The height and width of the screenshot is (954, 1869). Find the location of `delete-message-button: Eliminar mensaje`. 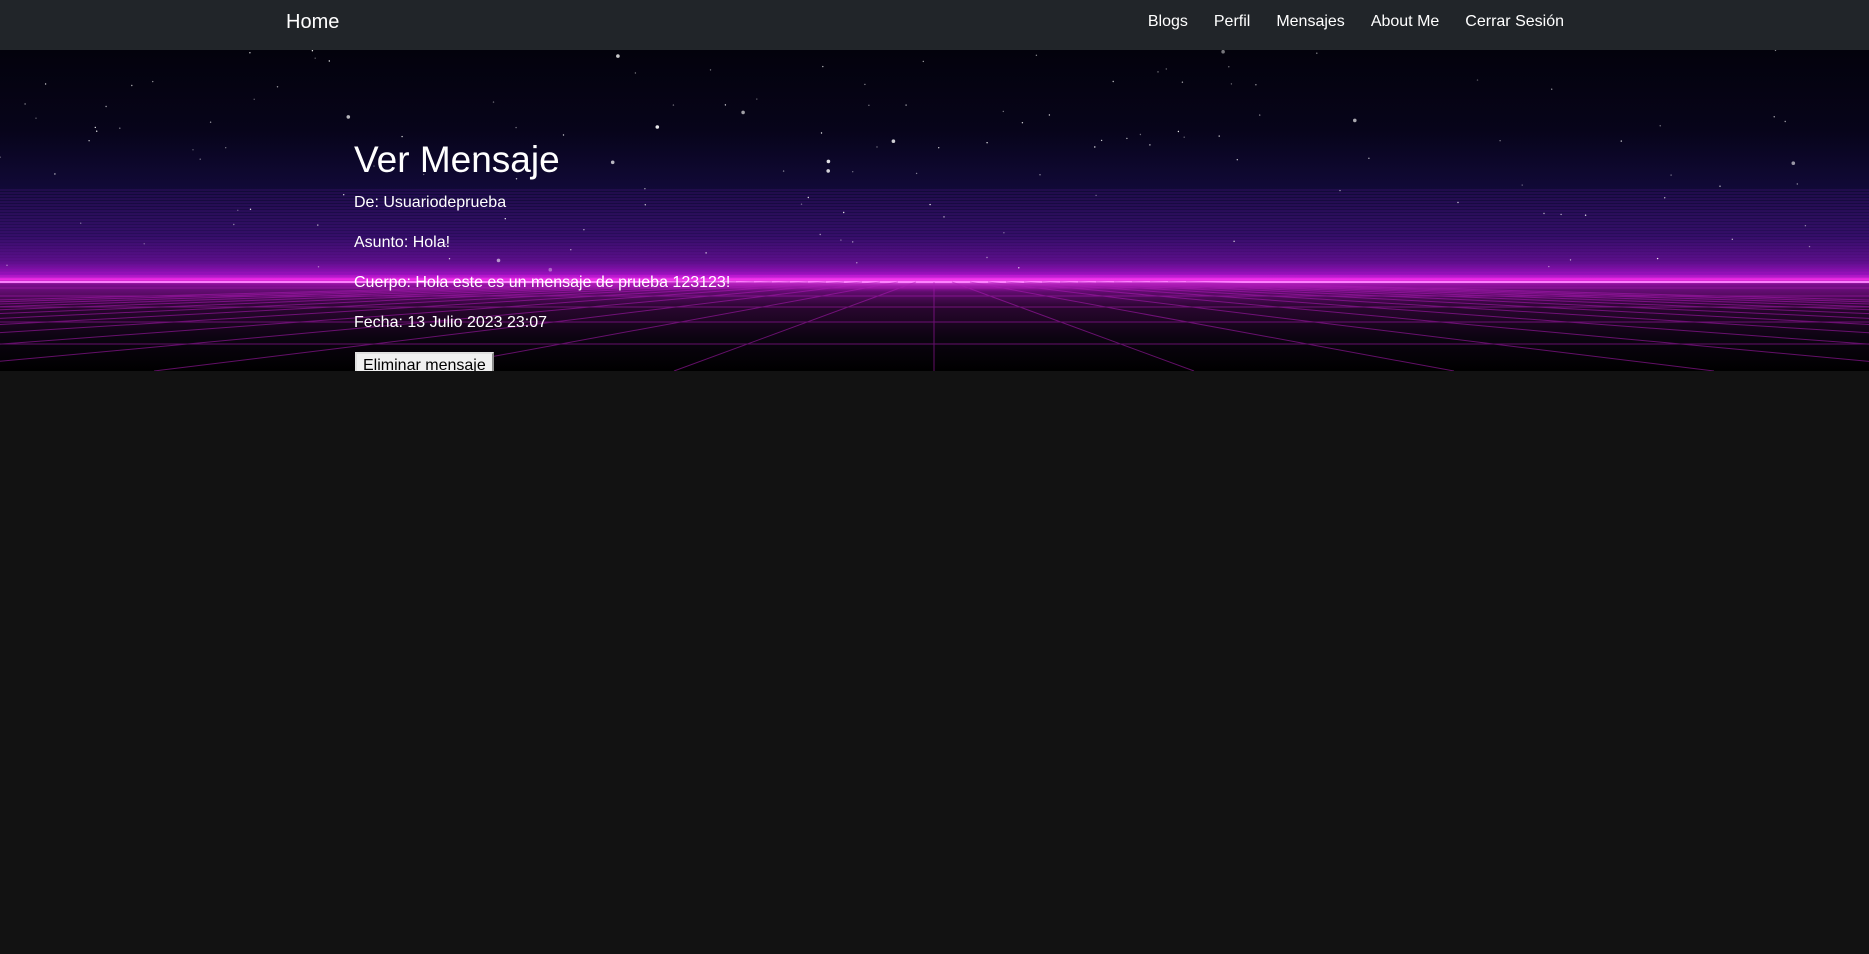

delete-message-button: Eliminar mensaje is located at coordinates (424, 361).